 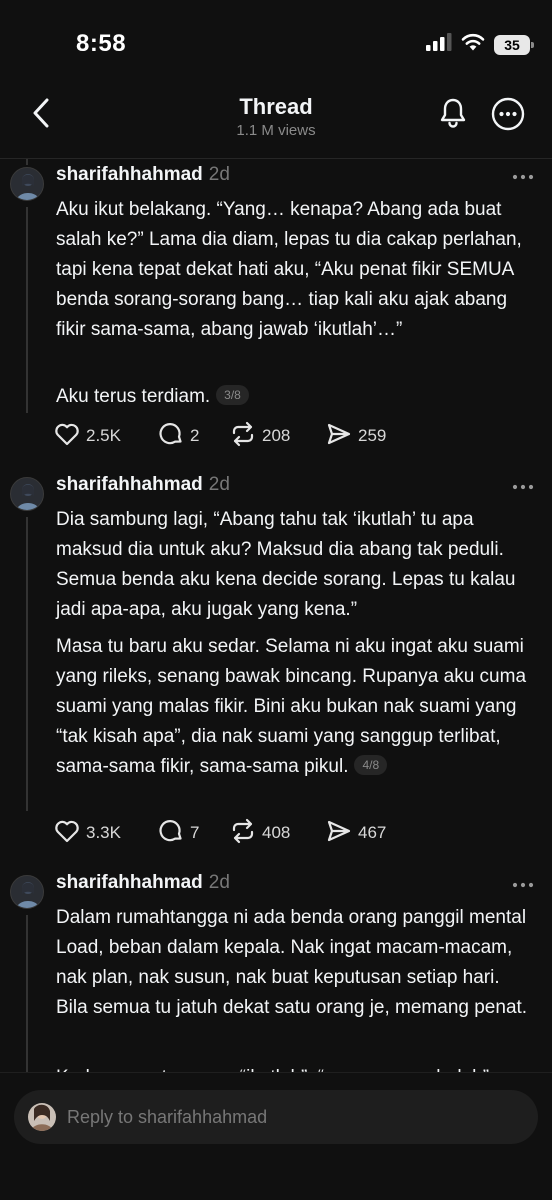 I want to click on repost-count: 408, so click(x=276, y=832).